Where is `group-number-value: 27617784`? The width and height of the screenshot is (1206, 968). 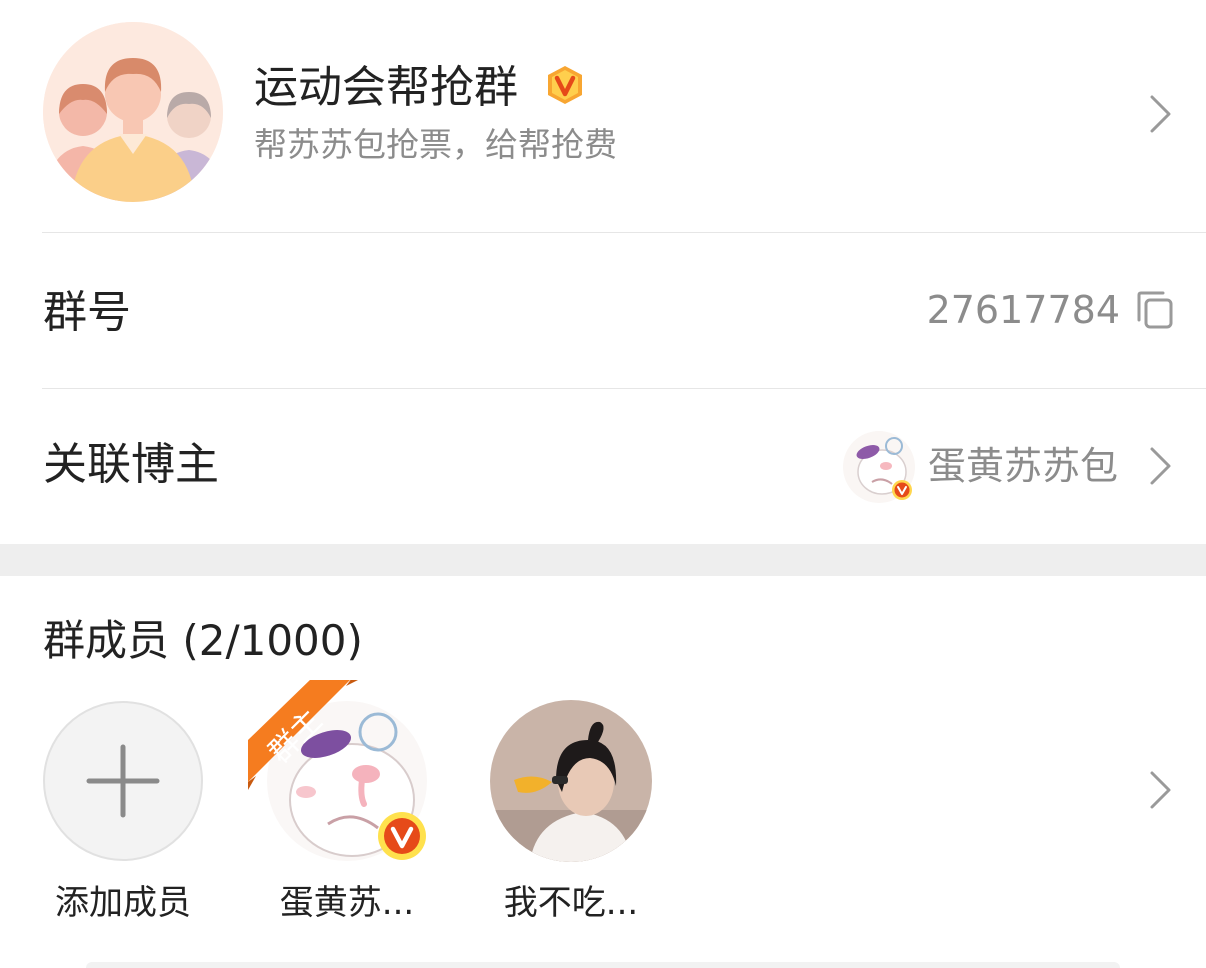
group-number-value: 27617784 is located at coordinates (1023, 310).